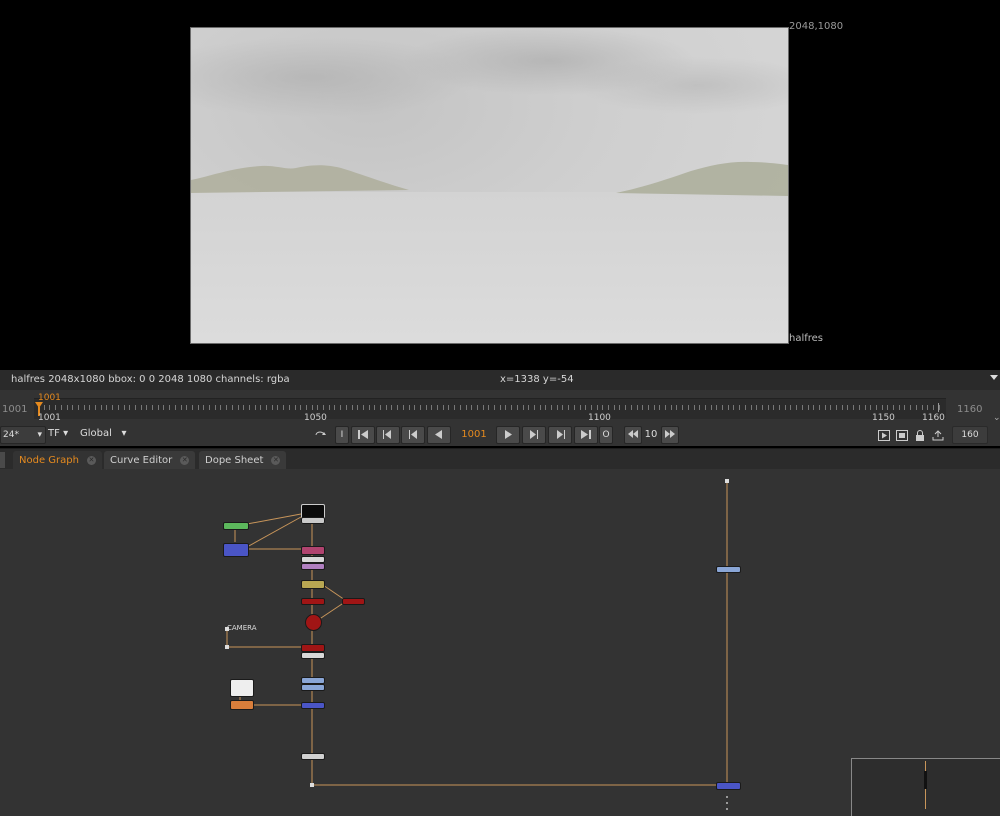 The image size is (1000, 816). What do you see at coordinates (996, 418) in the screenshot?
I see `collapse-chevron-icon: ⌄` at bounding box center [996, 418].